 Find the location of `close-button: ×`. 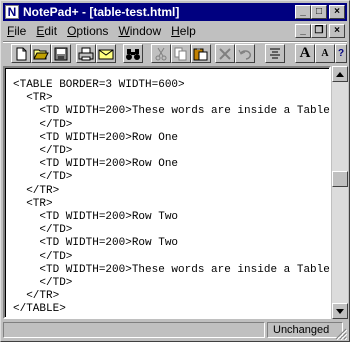

close-button: × is located at coordinates (337, 12).